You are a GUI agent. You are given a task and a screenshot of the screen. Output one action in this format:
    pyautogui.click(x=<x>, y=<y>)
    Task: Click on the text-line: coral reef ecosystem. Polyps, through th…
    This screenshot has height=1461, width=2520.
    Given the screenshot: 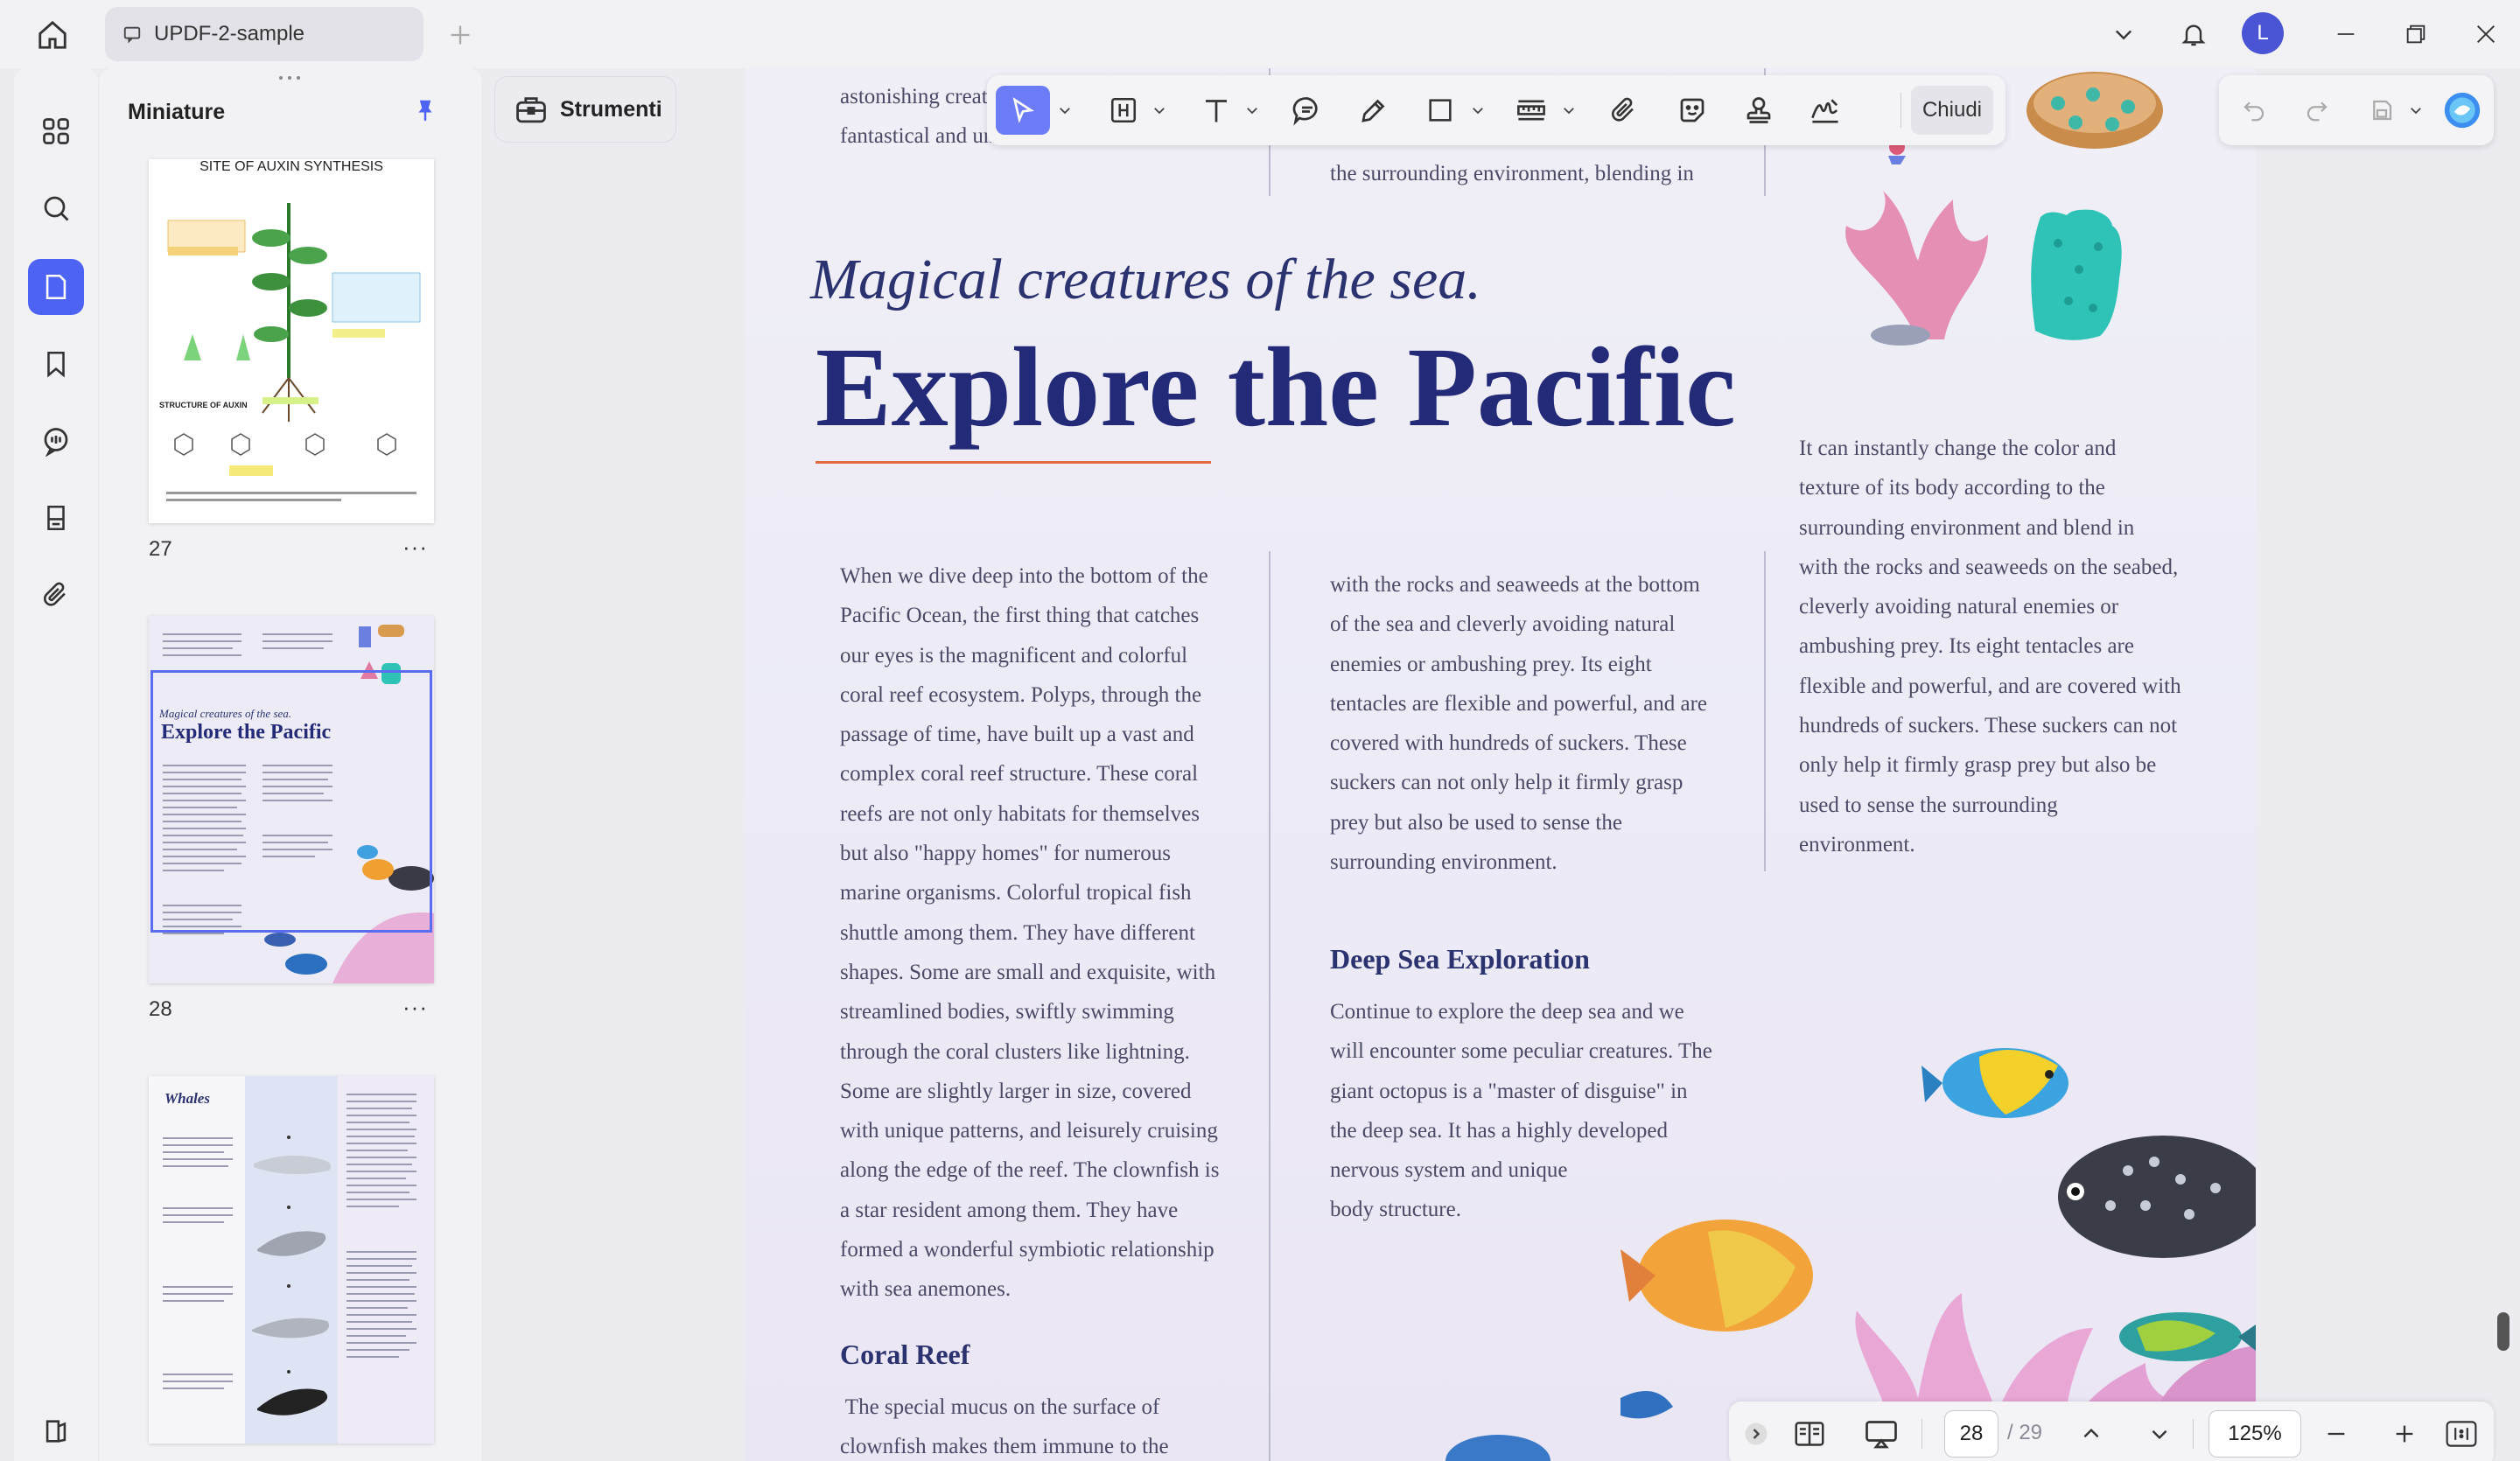 What is the action you would take?
    pyautogui.click(x=1021, y=695)
    